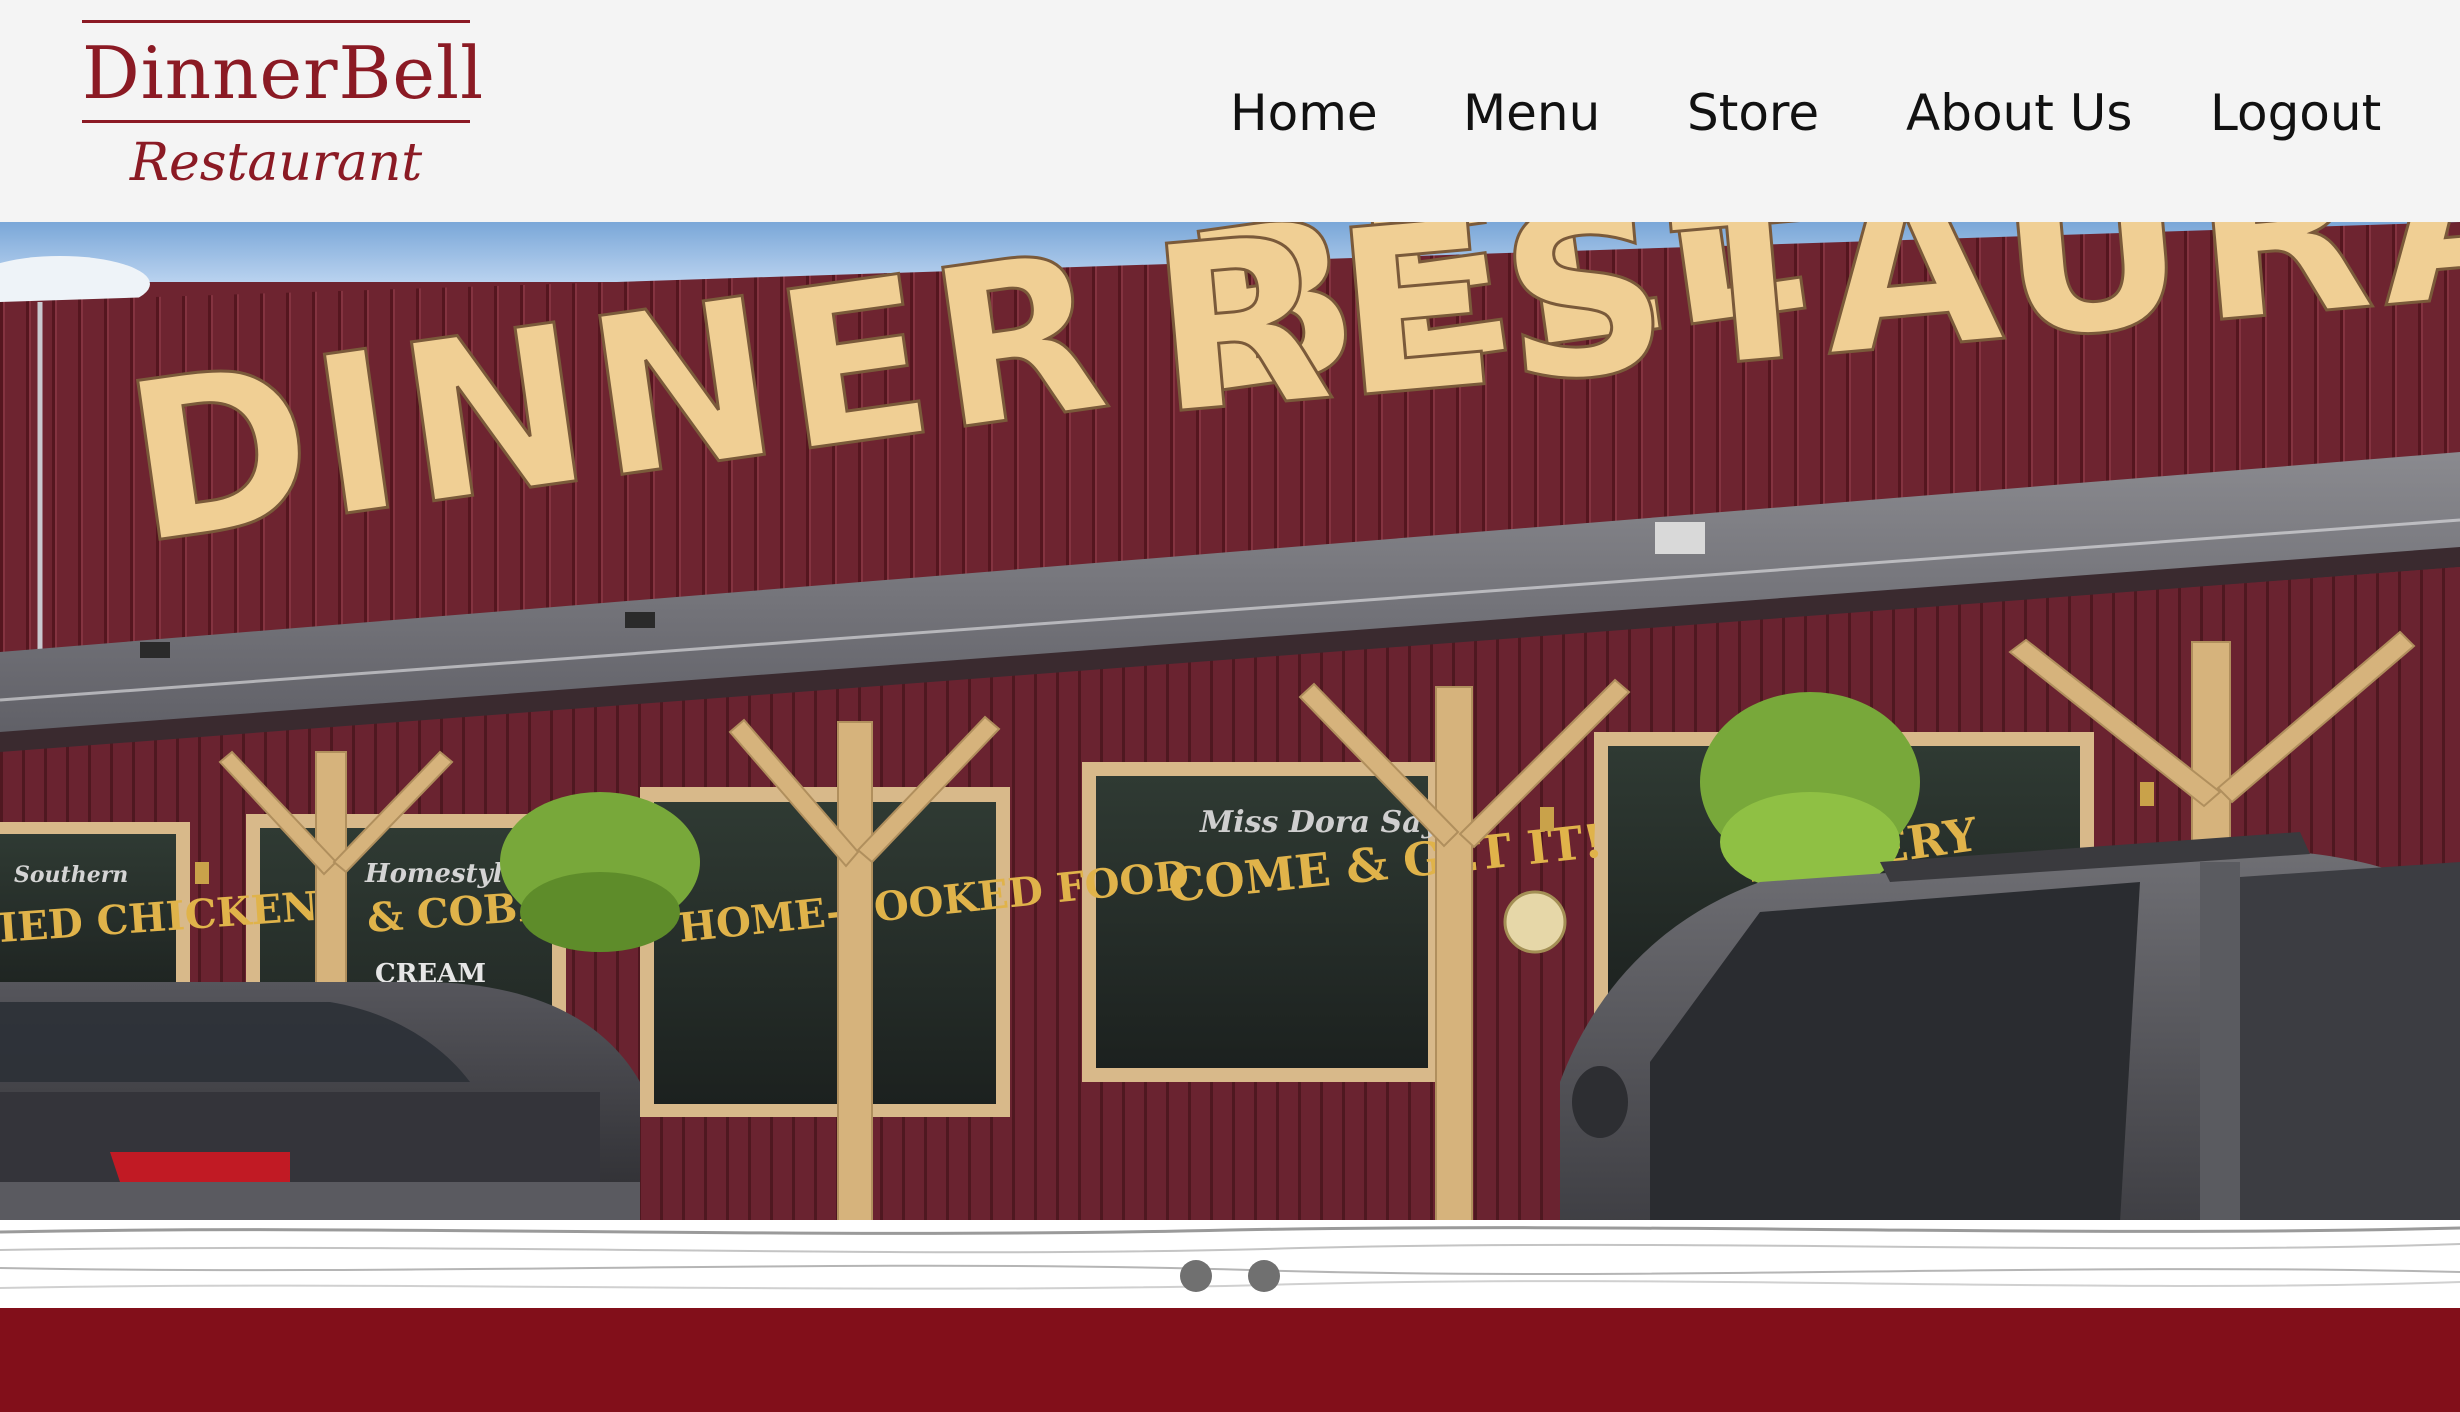  Describe the element at coordinates (1230, 1360) in the screenshot. I see `section-red-band` at that location.